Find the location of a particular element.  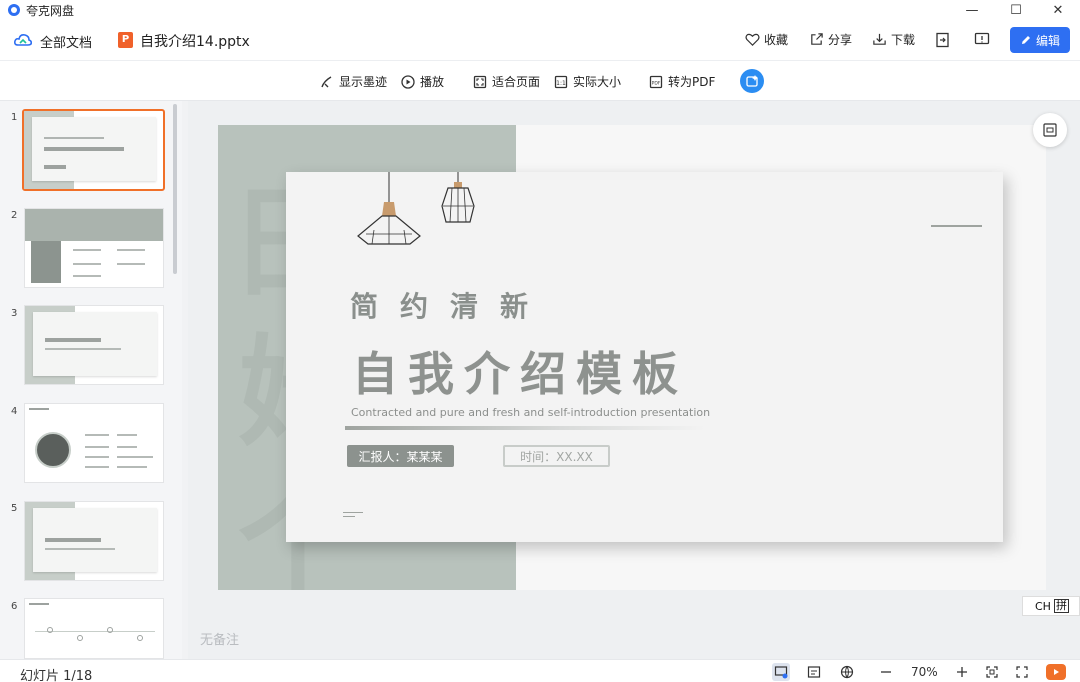

status-bar: 幻灯片 1/18 70% is located at coordinates (540, 670).